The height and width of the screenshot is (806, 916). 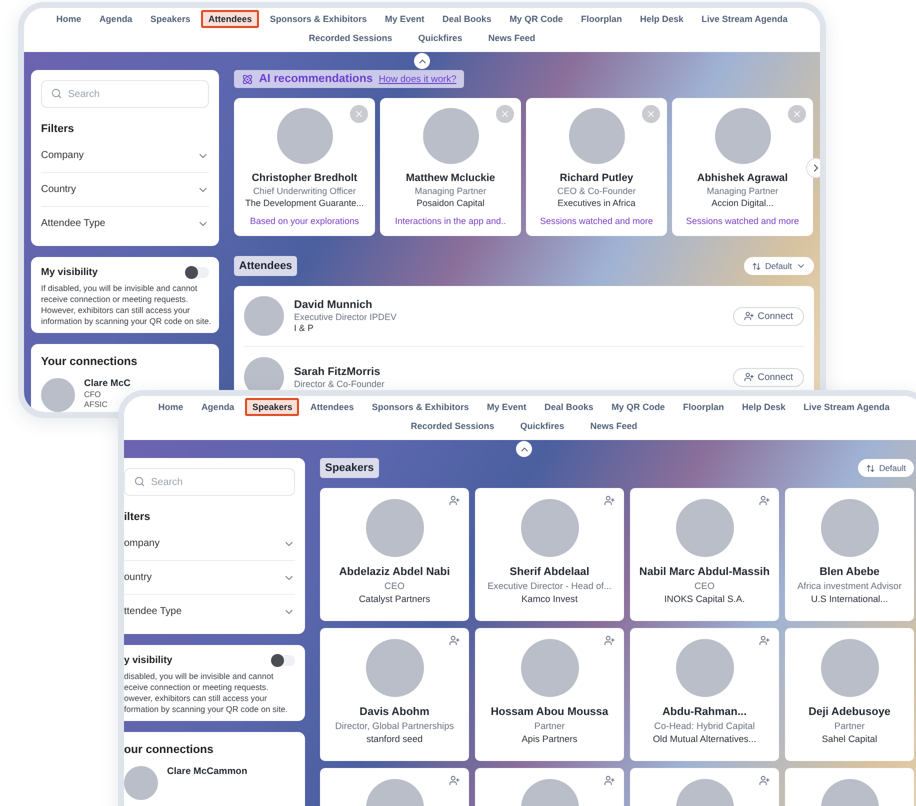 I want to click on how-it-works-link: How does it work?, so click(x=417, y=79).